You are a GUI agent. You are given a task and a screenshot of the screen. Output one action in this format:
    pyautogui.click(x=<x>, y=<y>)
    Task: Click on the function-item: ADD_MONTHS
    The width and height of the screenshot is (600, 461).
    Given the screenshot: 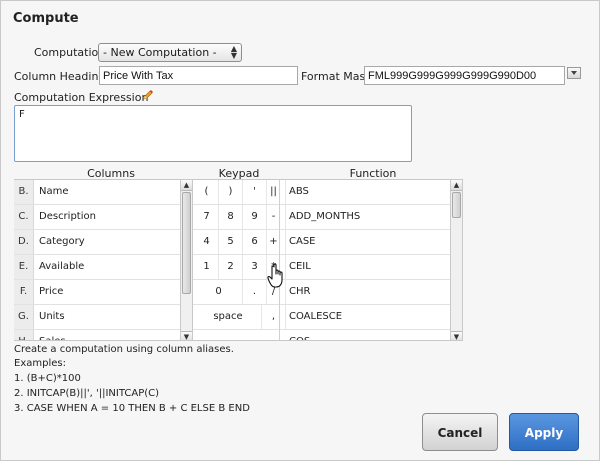 What is the action you would take?
    pyautogui.click(x=324, y=217)
    